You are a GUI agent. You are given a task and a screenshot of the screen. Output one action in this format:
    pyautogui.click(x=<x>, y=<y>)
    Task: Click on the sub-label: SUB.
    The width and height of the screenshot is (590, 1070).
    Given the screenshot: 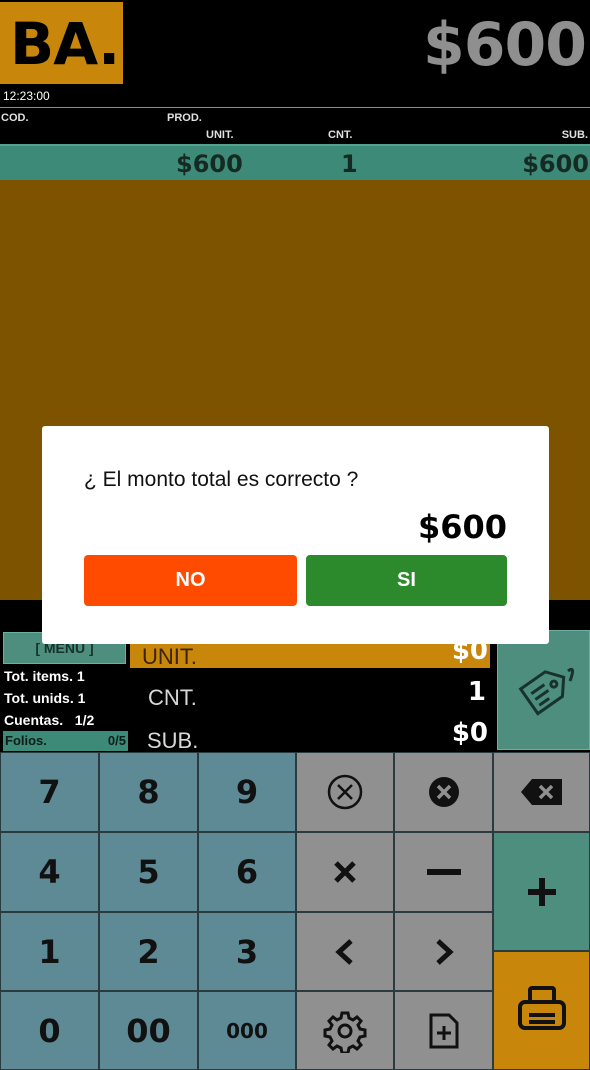 What is the action you would take?
    pyautogui.click(x=173, y=740)
    